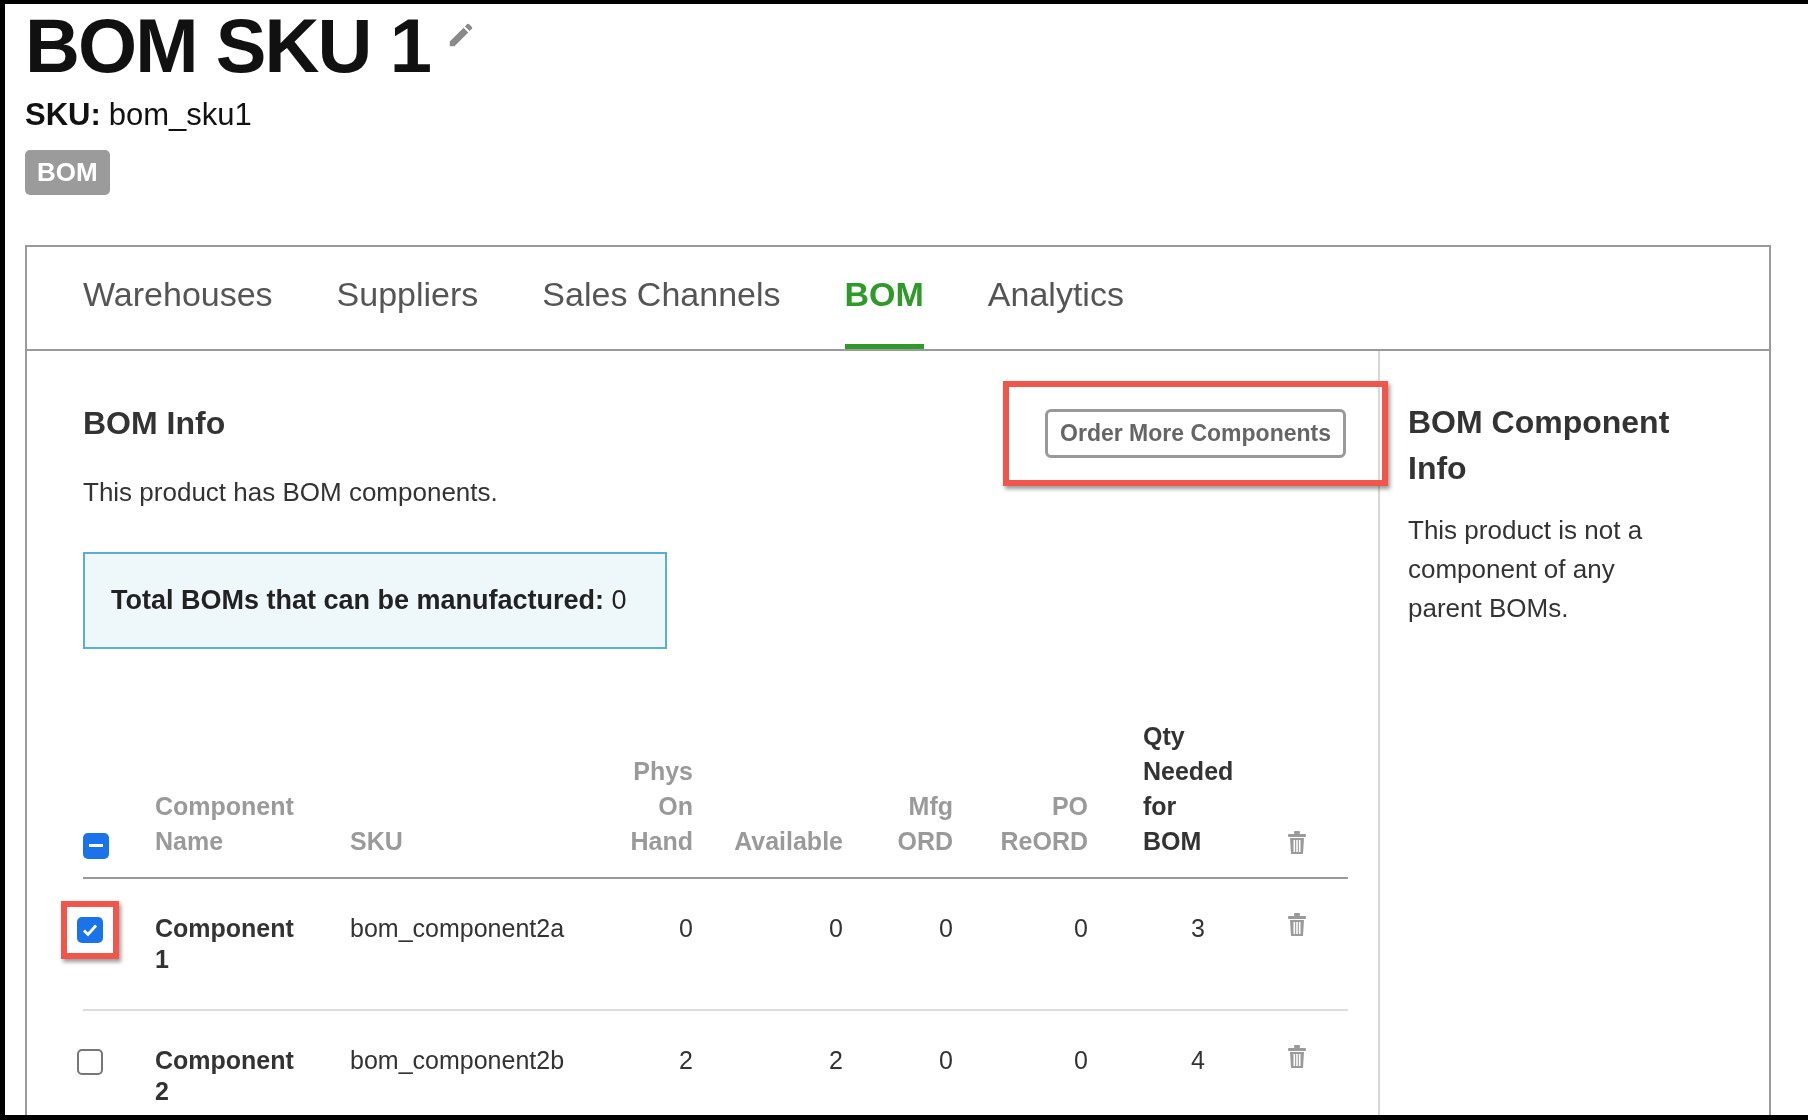 The height and width of the screenshot is (1120, 1808). Describe the element at coordinates (225, 943) in the screenshot. I see `table-cell-text: Component 1` at that location.